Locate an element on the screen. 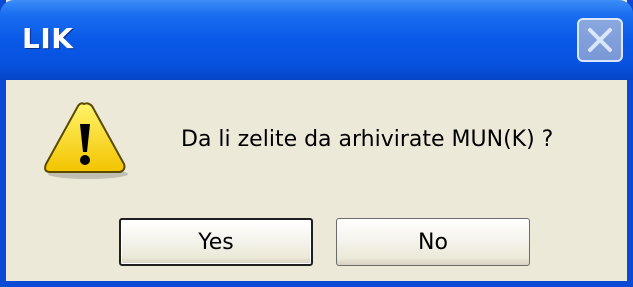  close-button is located at coordinates (600, 40).